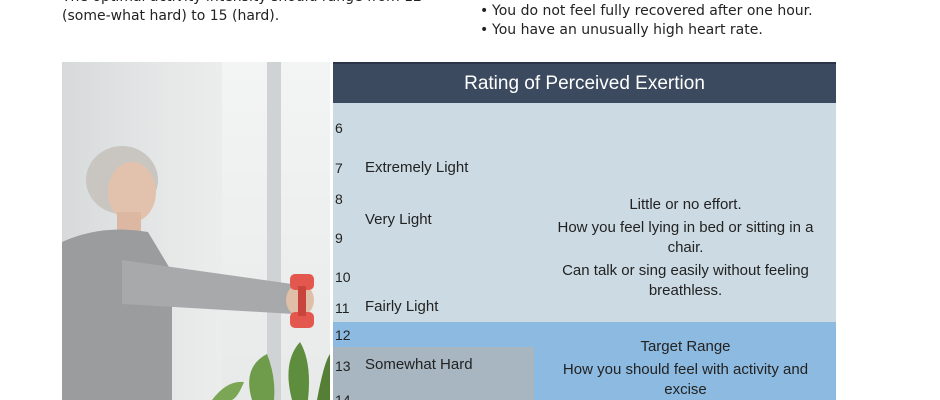 The width and height of the screenshot is (940, 400). What do you see at coordinates (339, 128) in the screenshot?
I see `rating-6: 6` at bounding box center [339, 128].